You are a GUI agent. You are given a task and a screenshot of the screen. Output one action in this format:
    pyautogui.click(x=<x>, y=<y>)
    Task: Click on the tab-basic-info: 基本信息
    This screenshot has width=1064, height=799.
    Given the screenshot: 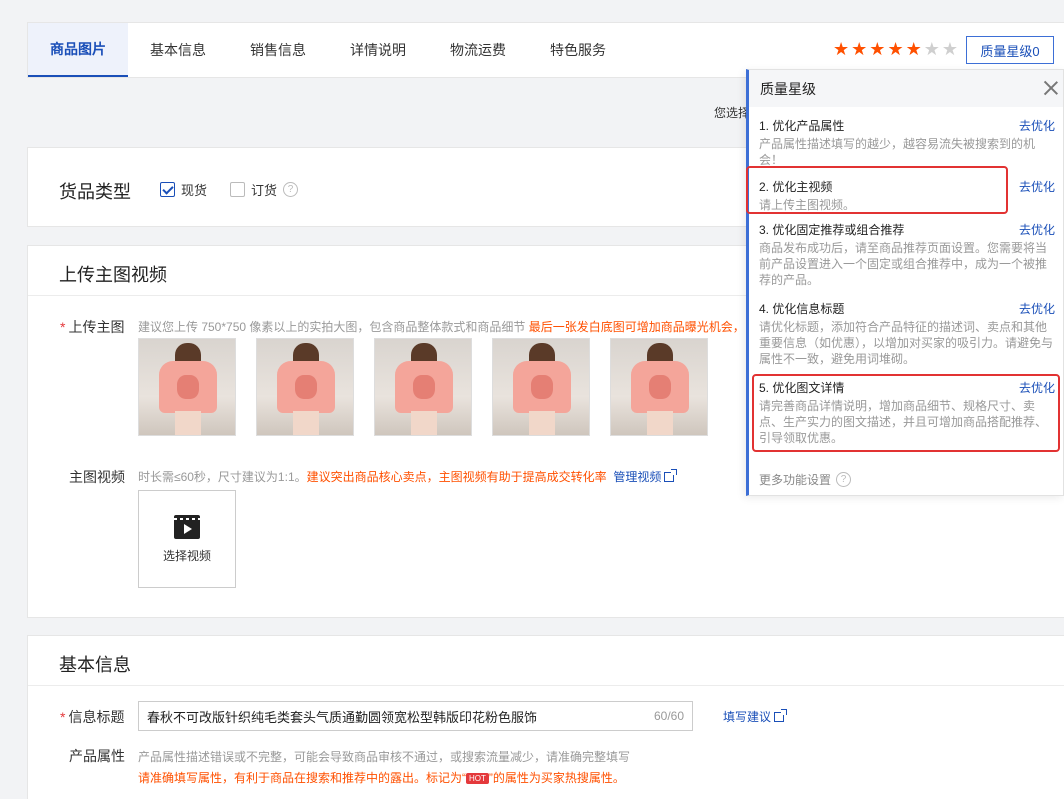 What is the action you would take?
    pyautogui.click(x=178, y=50)
    